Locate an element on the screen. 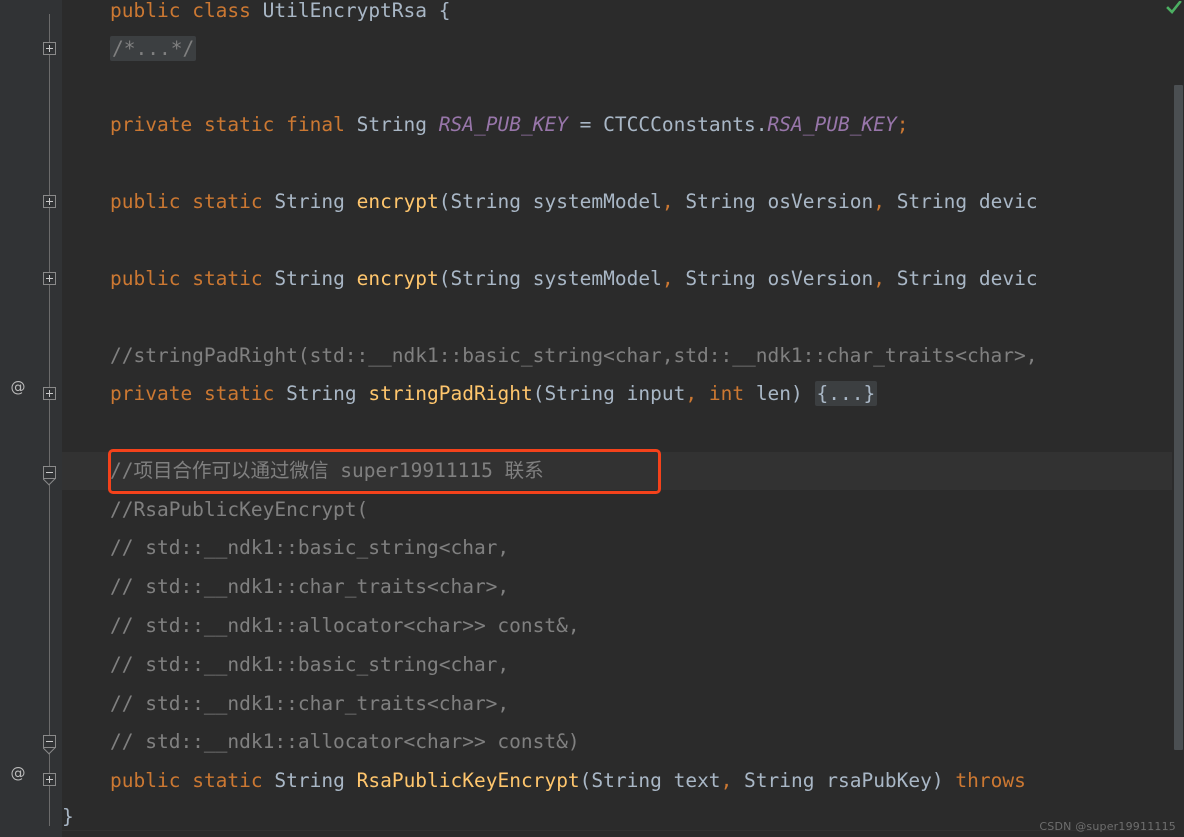 This screenshot has height=837, width=1184. code-token: (String systemModel is located at coordinates (550, 201).